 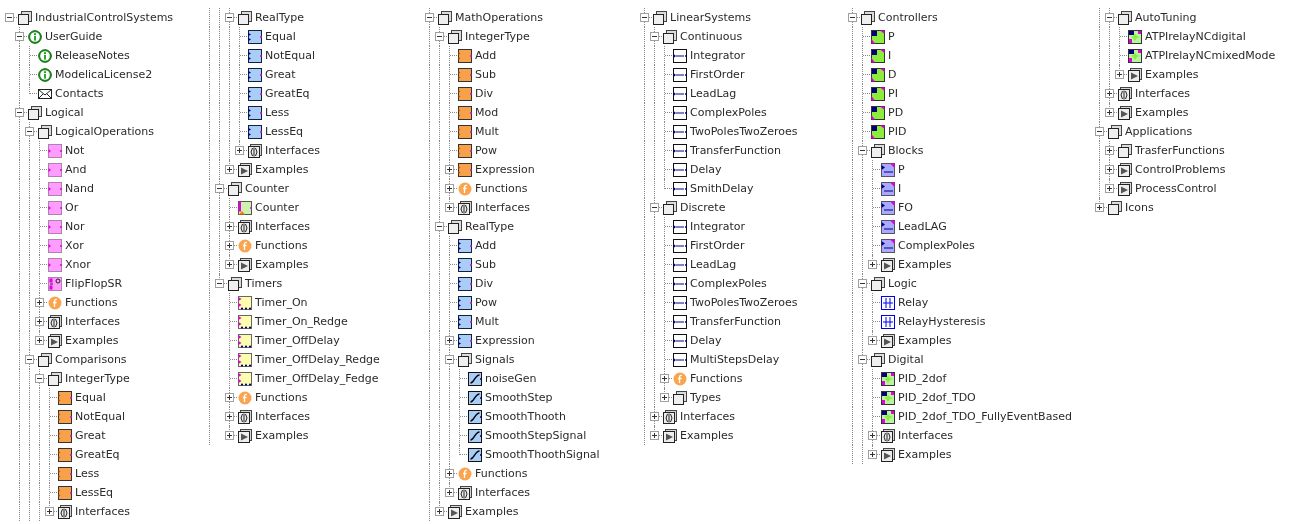 I want to click on tree-item-label: FirstOrder, so click(x=717, y=74).